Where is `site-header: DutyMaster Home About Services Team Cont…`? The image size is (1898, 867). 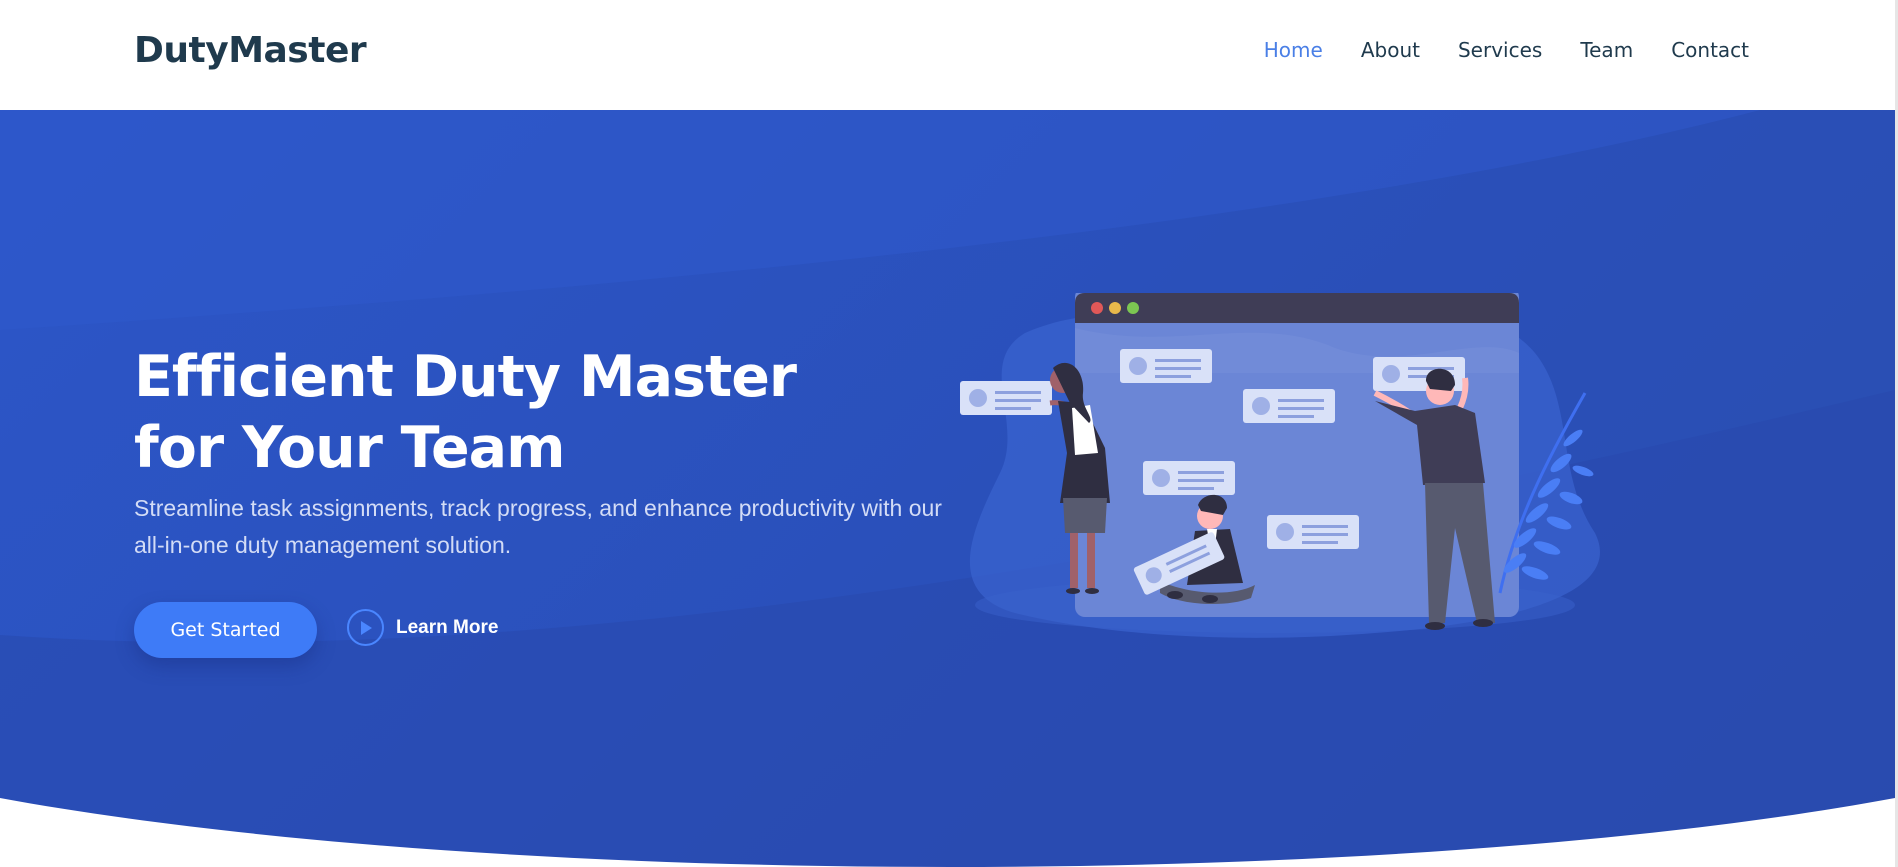
site-header: DutyMaster Home About Services Team Cont… is located at coordinates (947, 55).